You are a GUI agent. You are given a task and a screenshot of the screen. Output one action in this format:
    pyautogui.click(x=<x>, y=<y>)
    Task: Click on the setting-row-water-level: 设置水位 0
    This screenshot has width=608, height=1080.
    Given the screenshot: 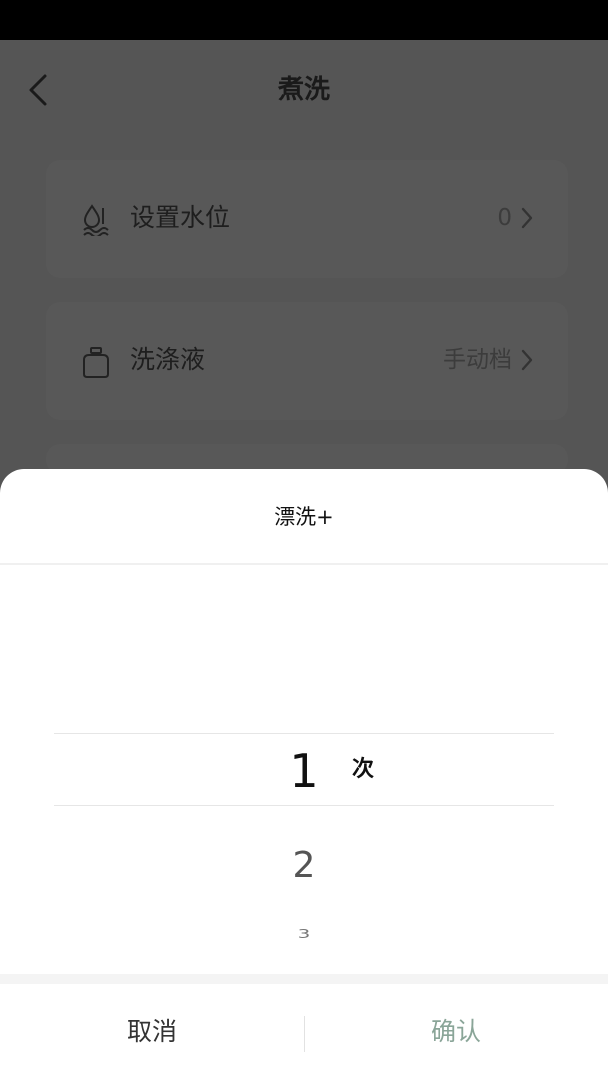 What is the action you would take?
    pyautogui.click(x=307, y=219)
    